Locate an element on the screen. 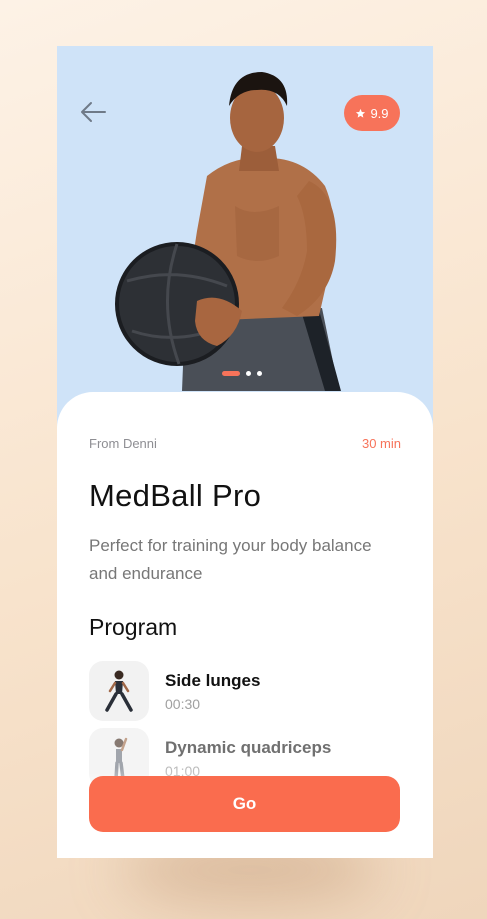 Image resolution: width=487 pixels, height=919 pixels. exercise-thumbnail-icon is located at coordinates (119, 691).